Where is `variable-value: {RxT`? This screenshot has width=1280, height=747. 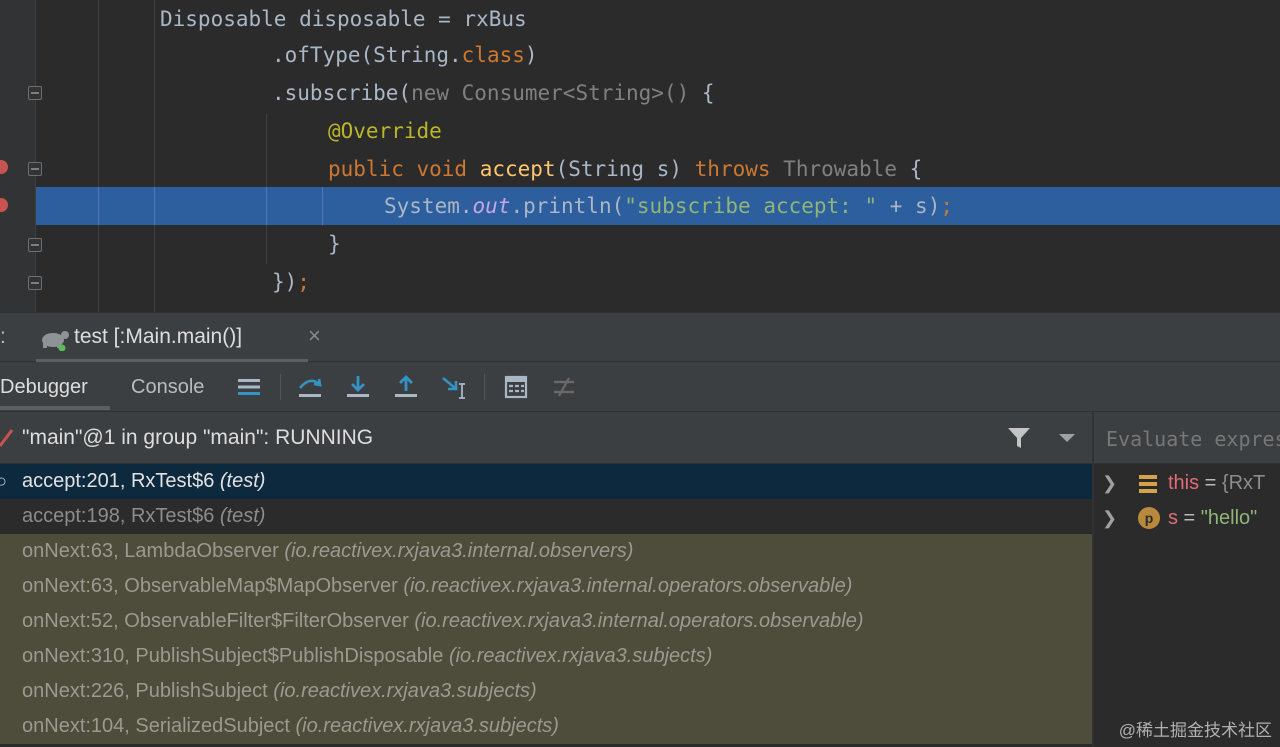
variable-value: {RxT is located at coordinates (1243, 483).